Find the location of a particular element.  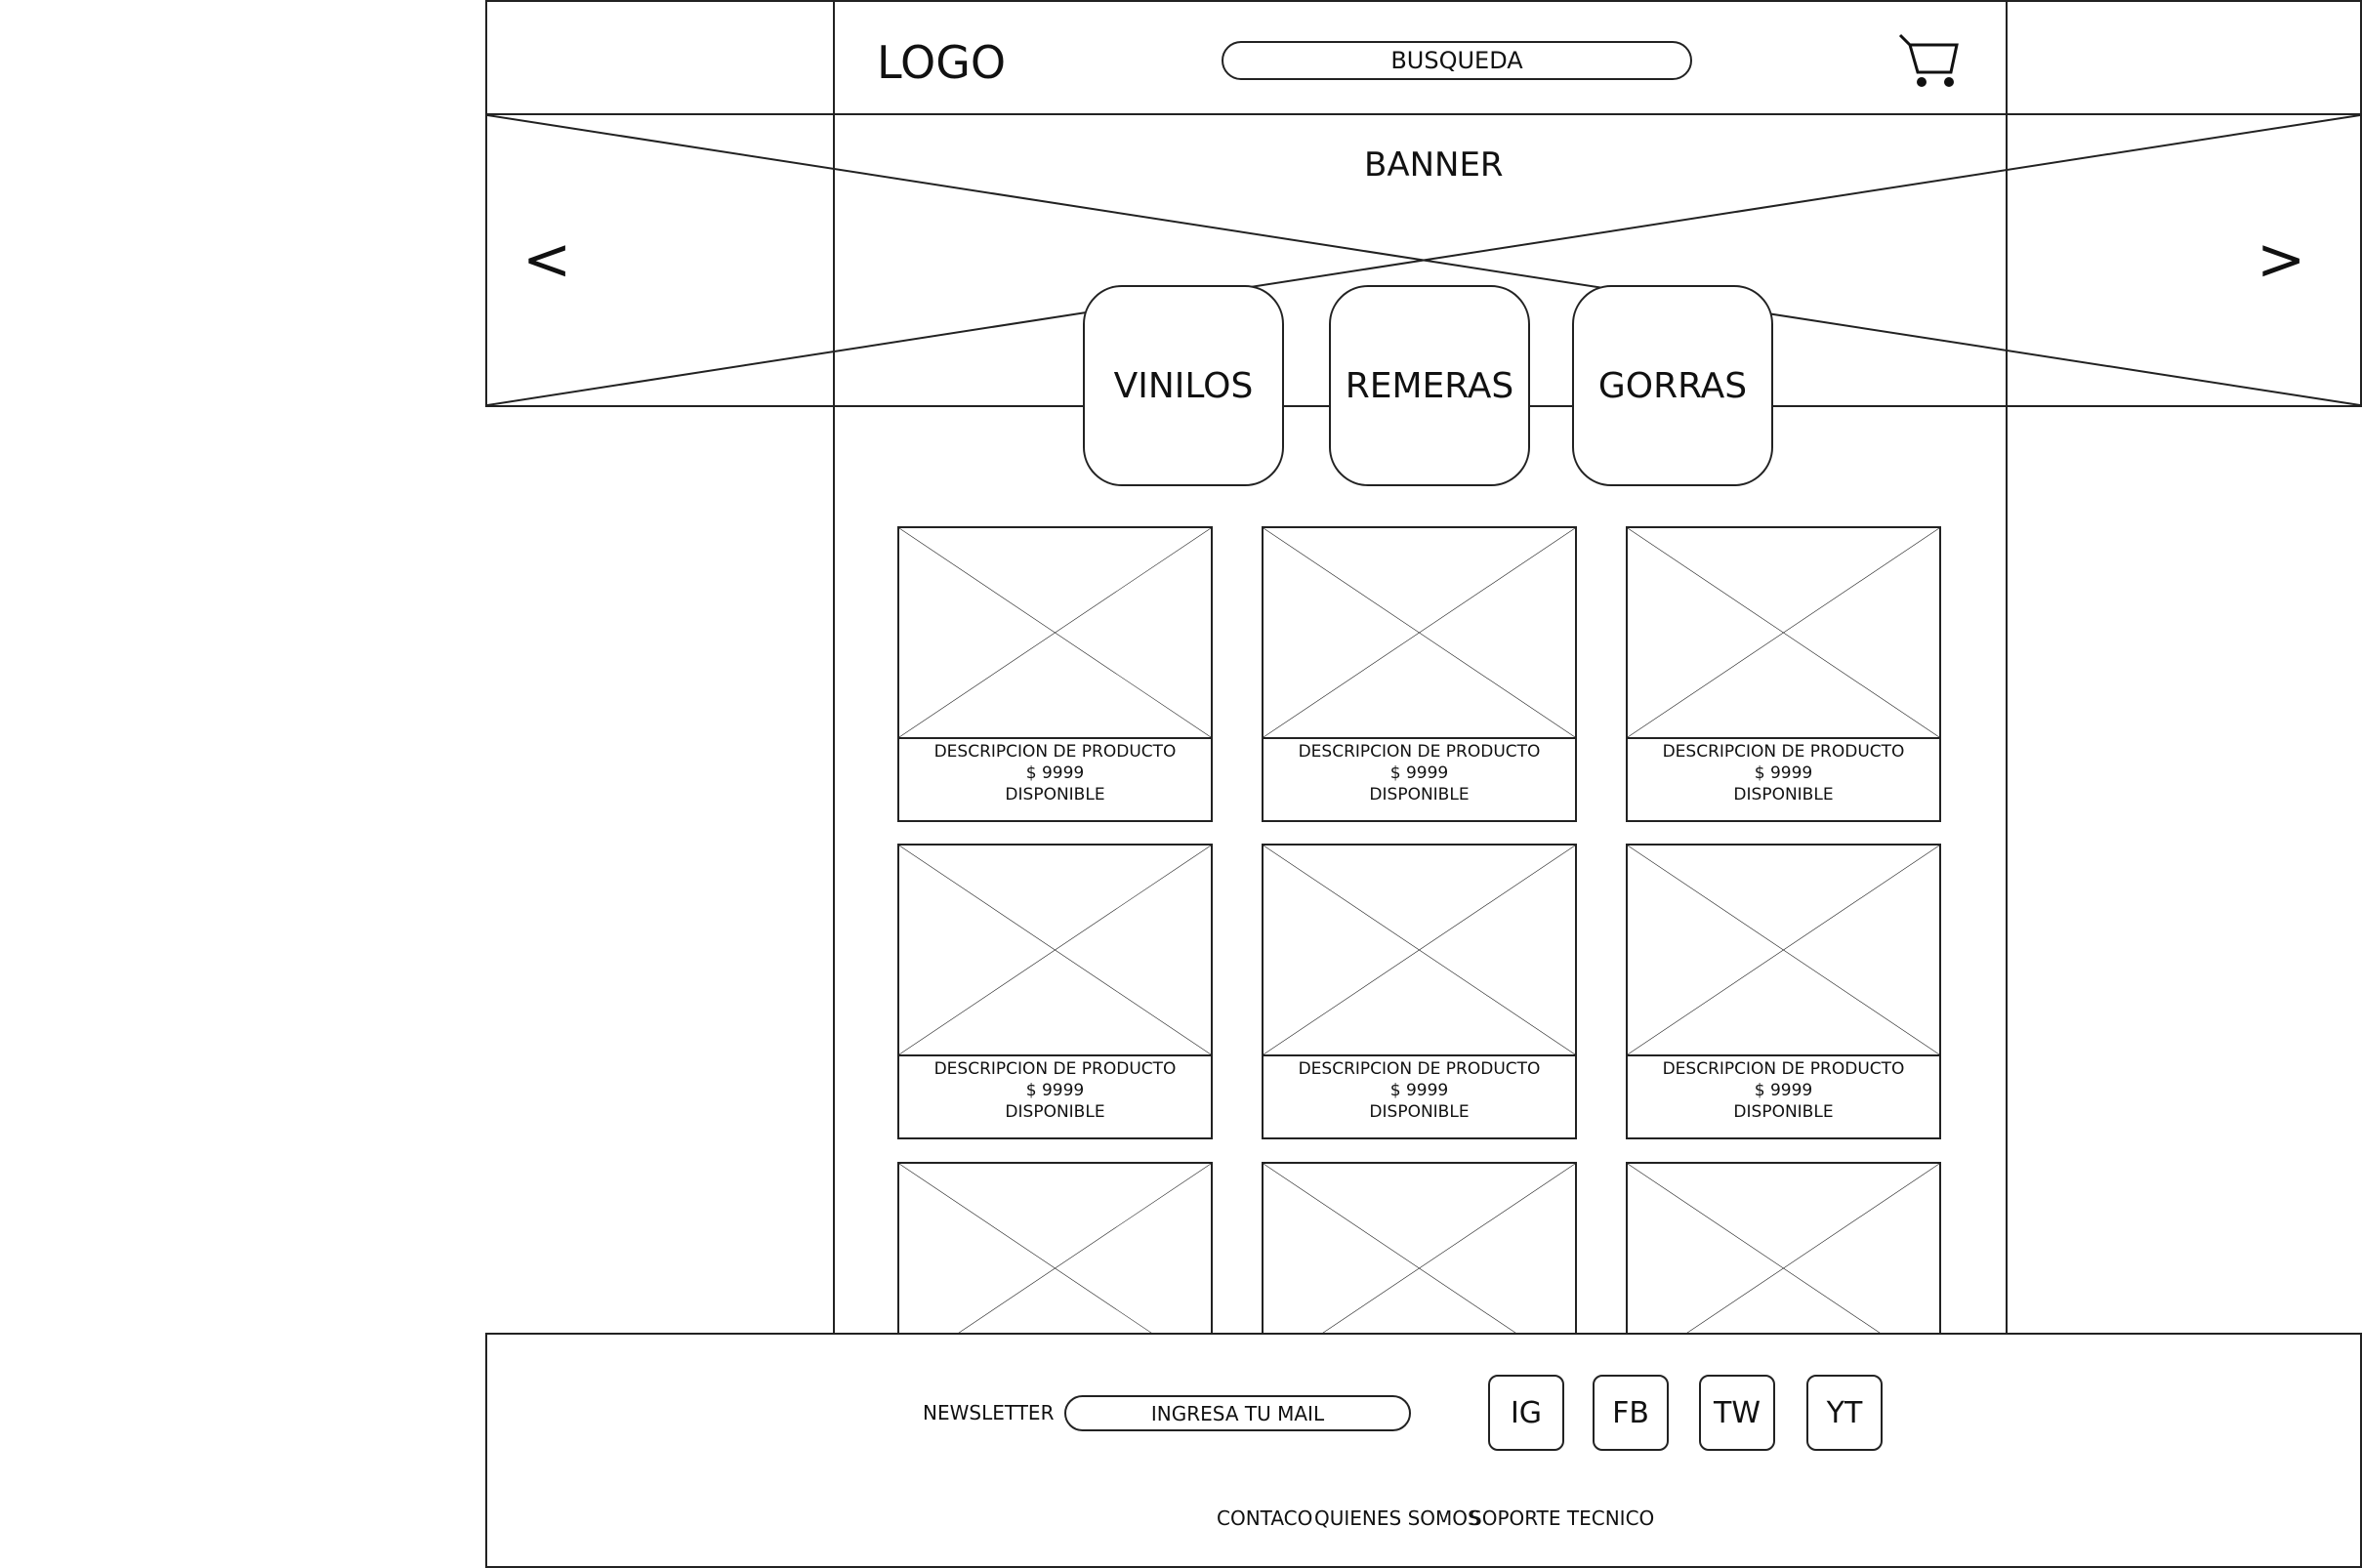

facebook-button: FB is located at coordinates (1631, 1413).